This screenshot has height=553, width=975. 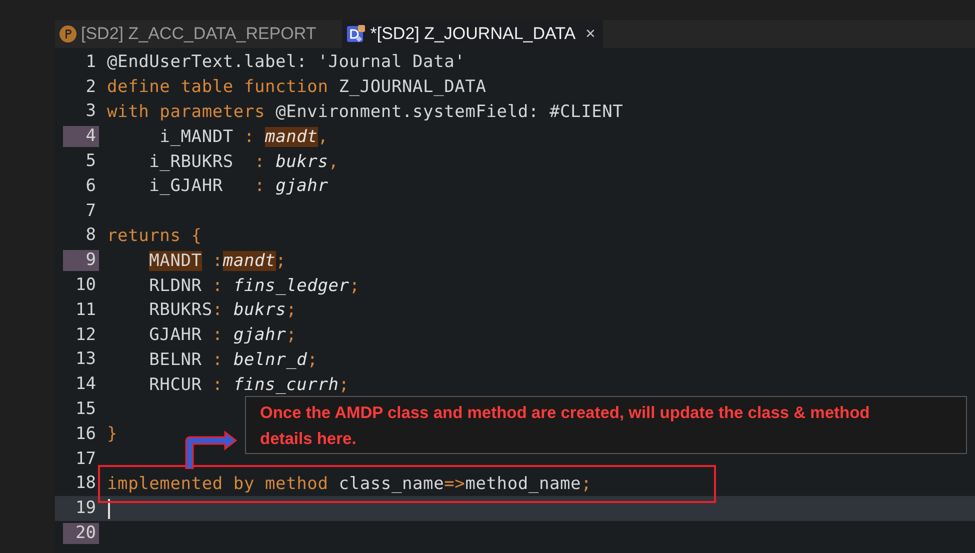 What do you see at coordinates (90, 62) in the screenshot?
I see `line-number: 1` at bounding box center [90, 62].